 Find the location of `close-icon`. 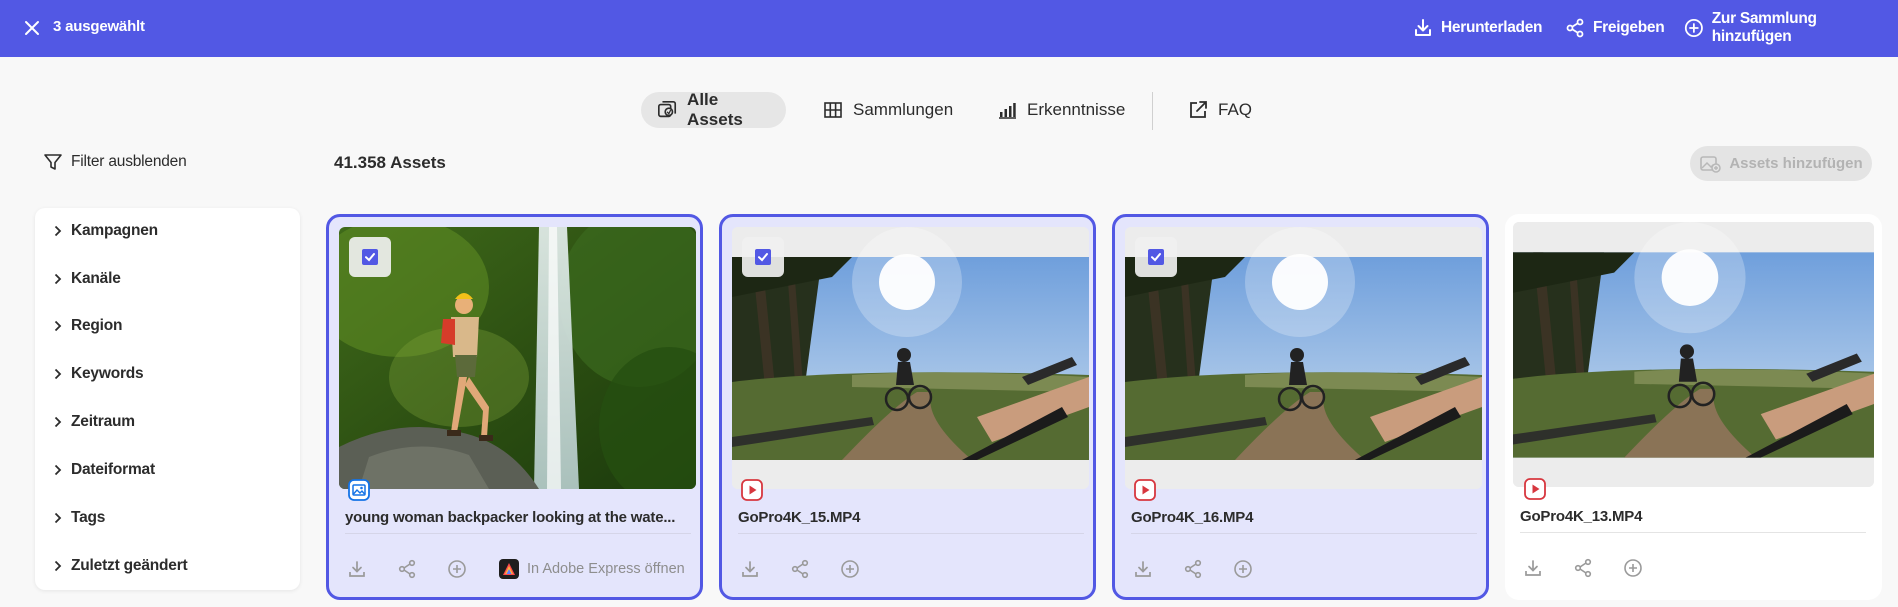

close-icon is located at coordinates (32, 28).